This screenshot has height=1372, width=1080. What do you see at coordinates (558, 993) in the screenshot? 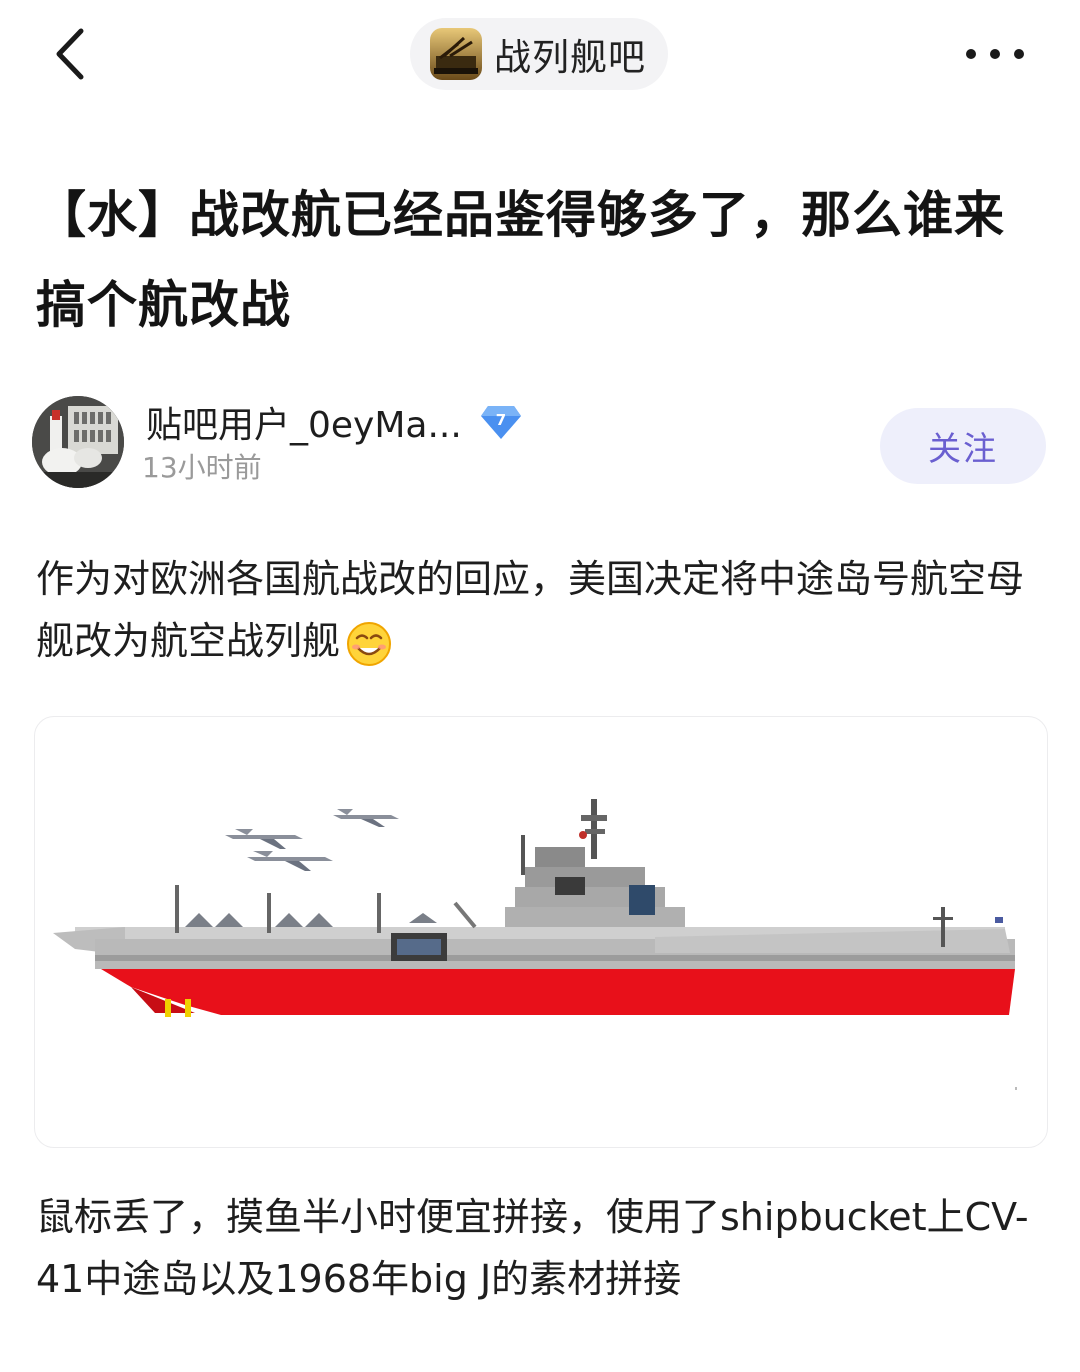
I see `hull-lower` at bounding box center [558, 993].